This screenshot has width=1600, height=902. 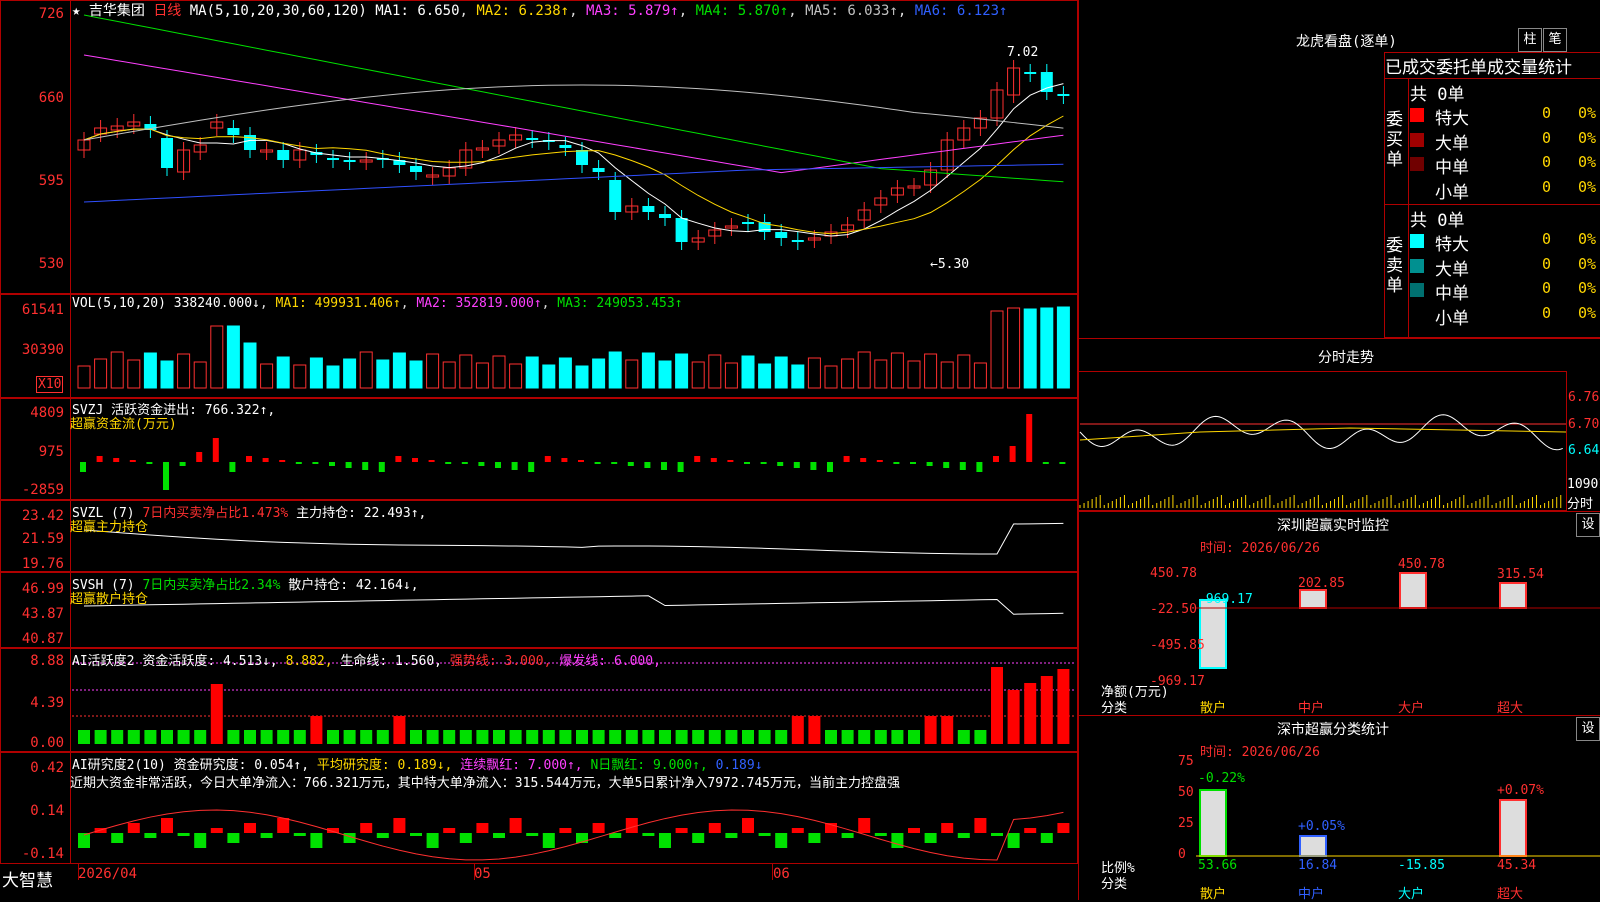 What do you see at coordinates (42, 539) in the screenshot?
I see `svzl-tick: 21.59` at bounding box center [42, 539].